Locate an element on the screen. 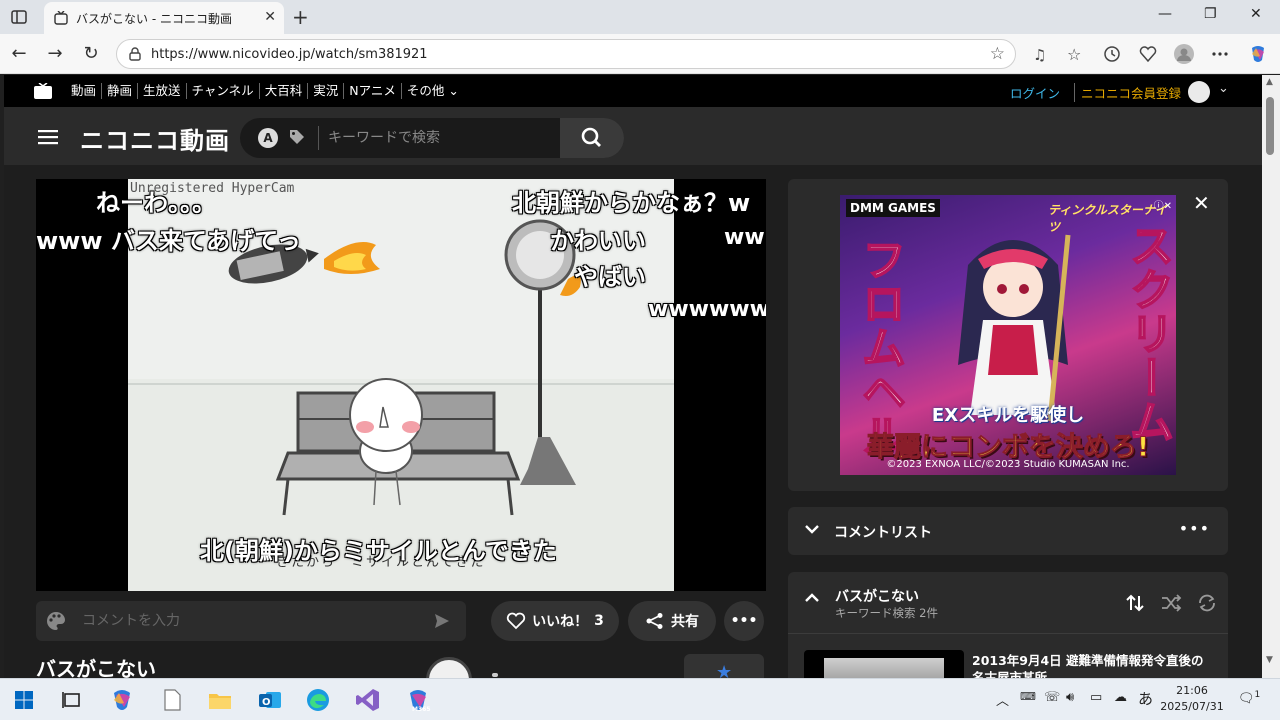 The height and width of the screenshot is (720, 1280). svg-text: M365 is located at coordinates (421, 709).